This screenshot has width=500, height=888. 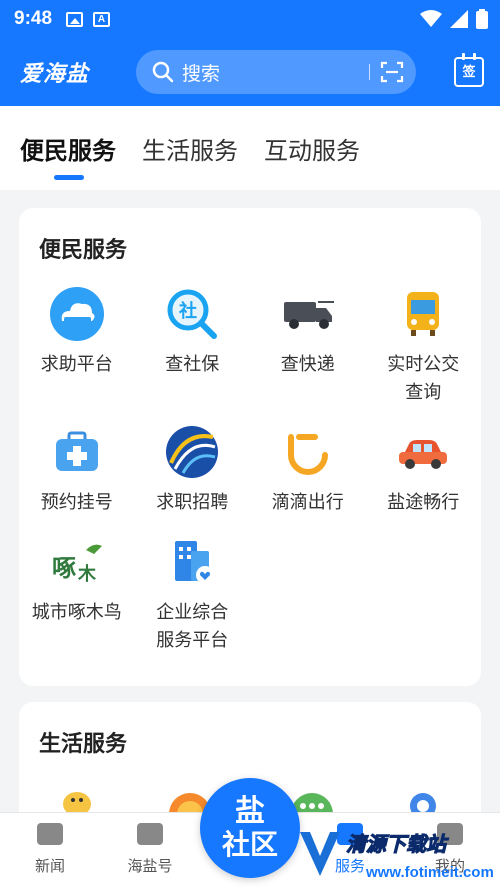 I want to click on service-label: 实时公交 查询, so click(x=423, y=378).